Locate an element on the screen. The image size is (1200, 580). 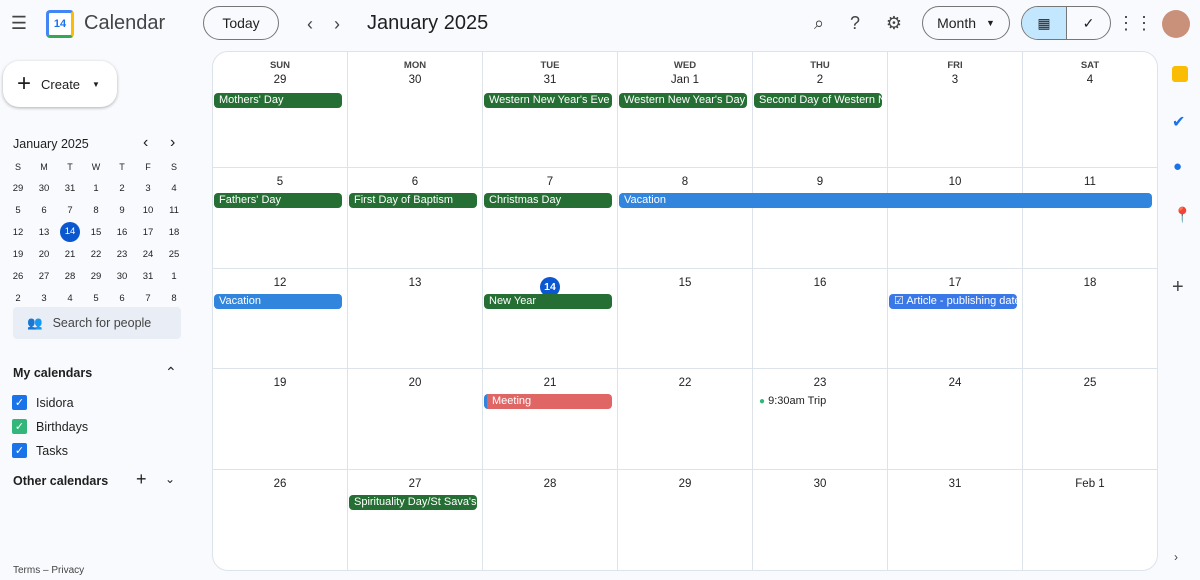
day-cell: 15 is located at coordinates (685, 319).